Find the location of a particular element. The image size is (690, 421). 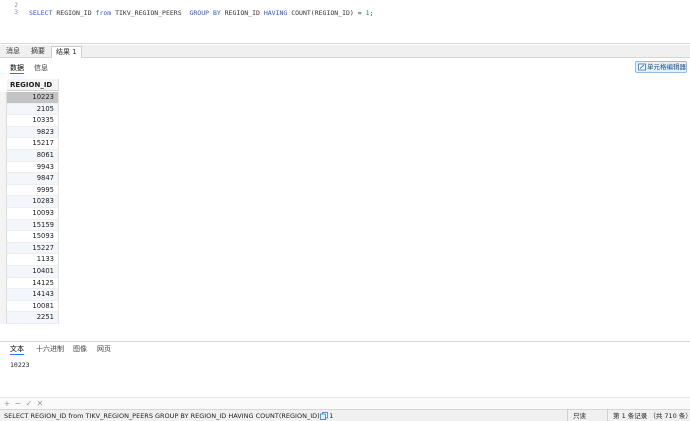

table-cell-region-id: 10401 is located at coordinates (33, 272).